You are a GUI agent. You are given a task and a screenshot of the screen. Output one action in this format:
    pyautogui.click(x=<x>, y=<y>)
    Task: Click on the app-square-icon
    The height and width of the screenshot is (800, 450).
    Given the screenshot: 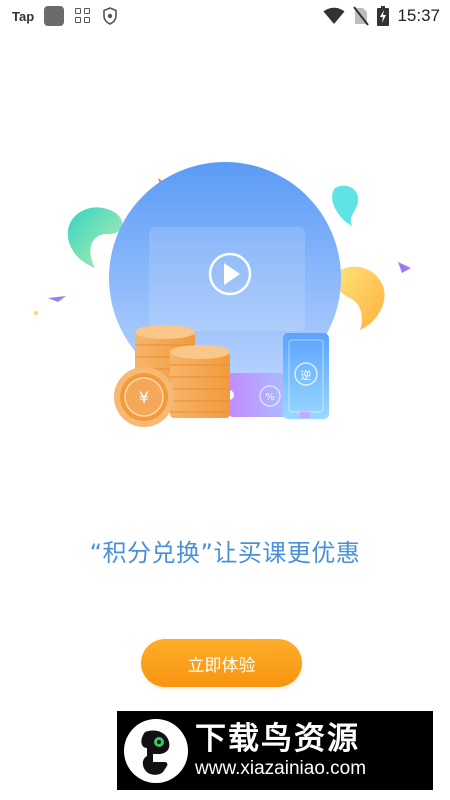 What is the action you would take?
    pyautogui.click(x=54, y=16)
    